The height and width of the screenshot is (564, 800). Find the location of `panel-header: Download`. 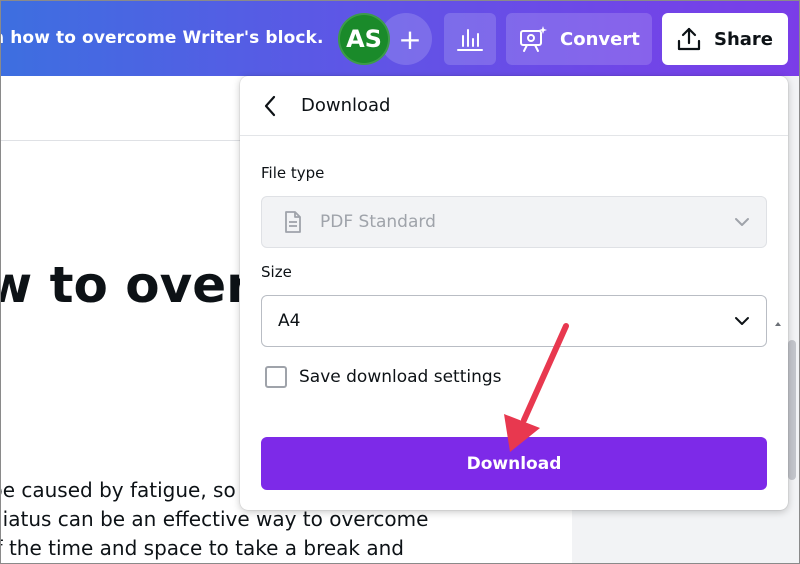

panel-header: Download is located at coordinates (514, 106).